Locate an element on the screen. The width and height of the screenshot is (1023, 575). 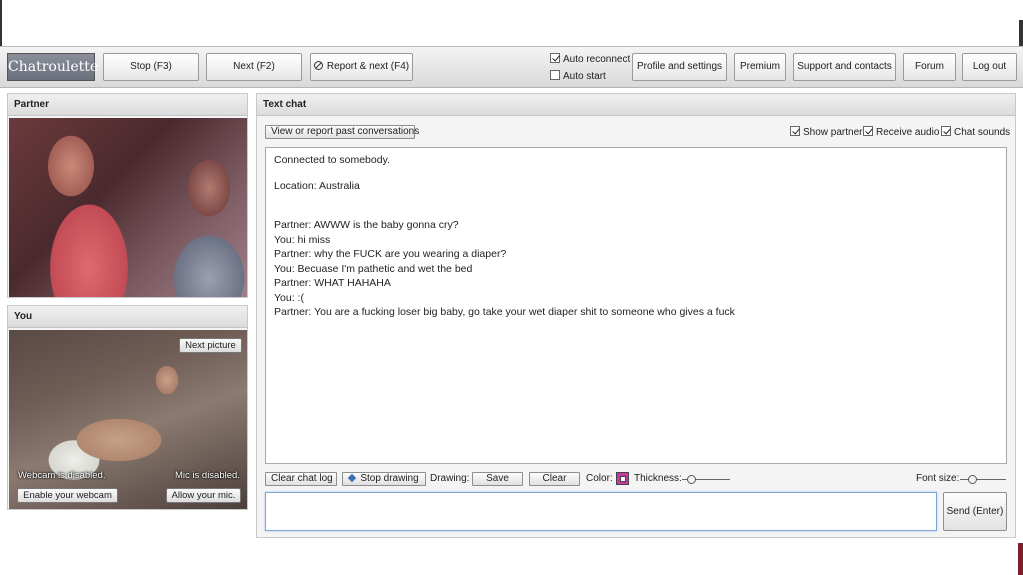
font-size-slider is located at coordinates (983, 479).